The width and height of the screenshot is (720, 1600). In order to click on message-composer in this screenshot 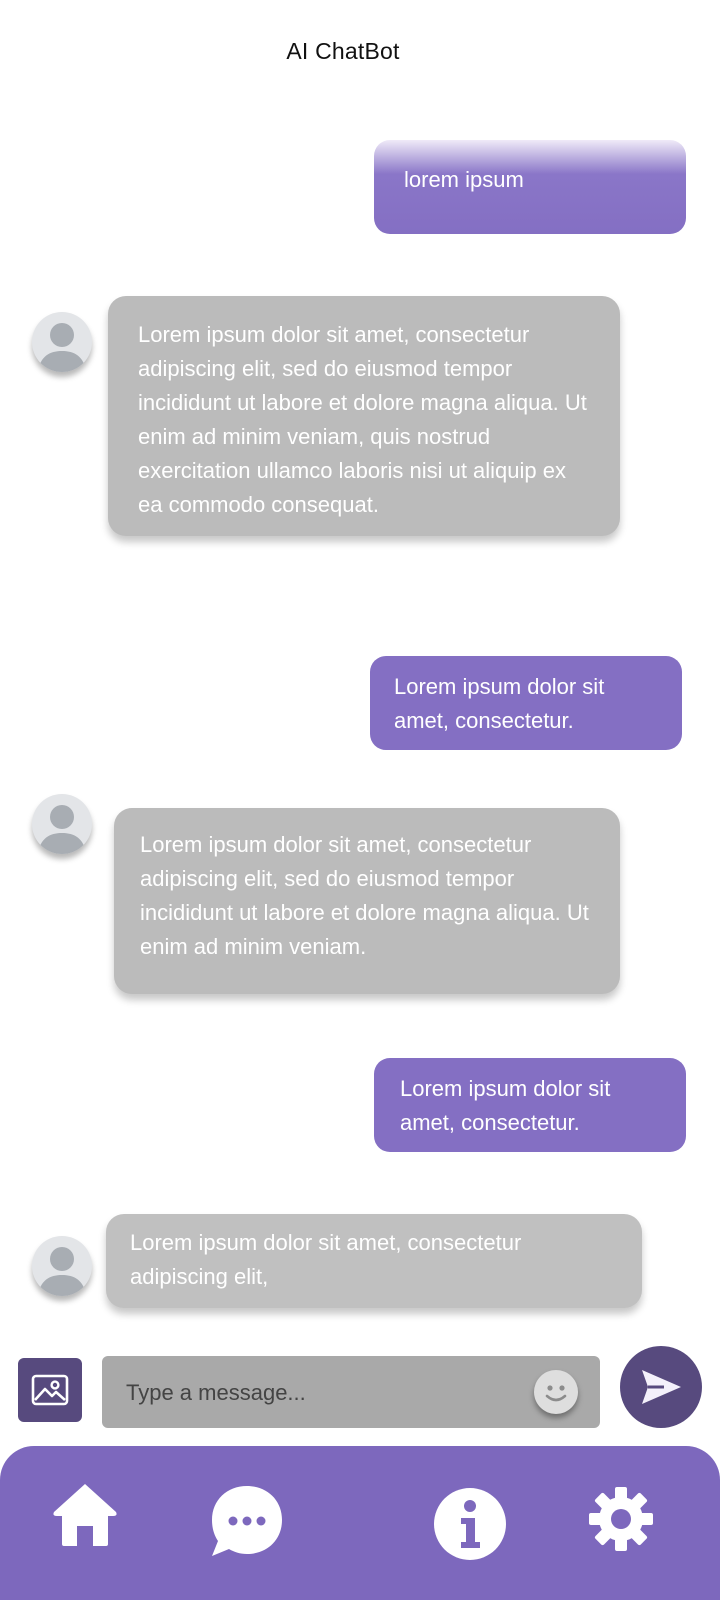, I will do `click(351, 1393)`.